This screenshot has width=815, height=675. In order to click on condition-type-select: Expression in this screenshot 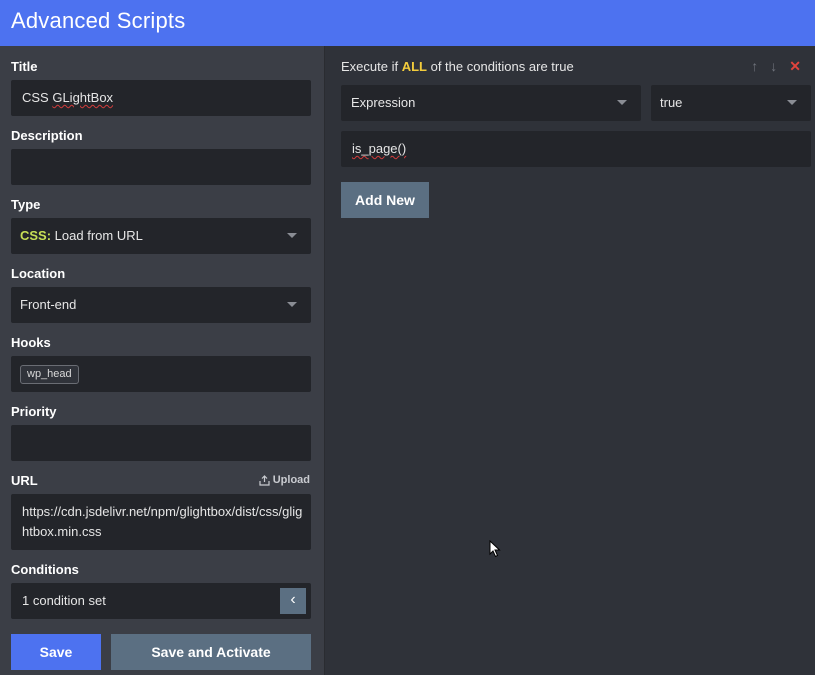, I will do `click(491, 103)`.